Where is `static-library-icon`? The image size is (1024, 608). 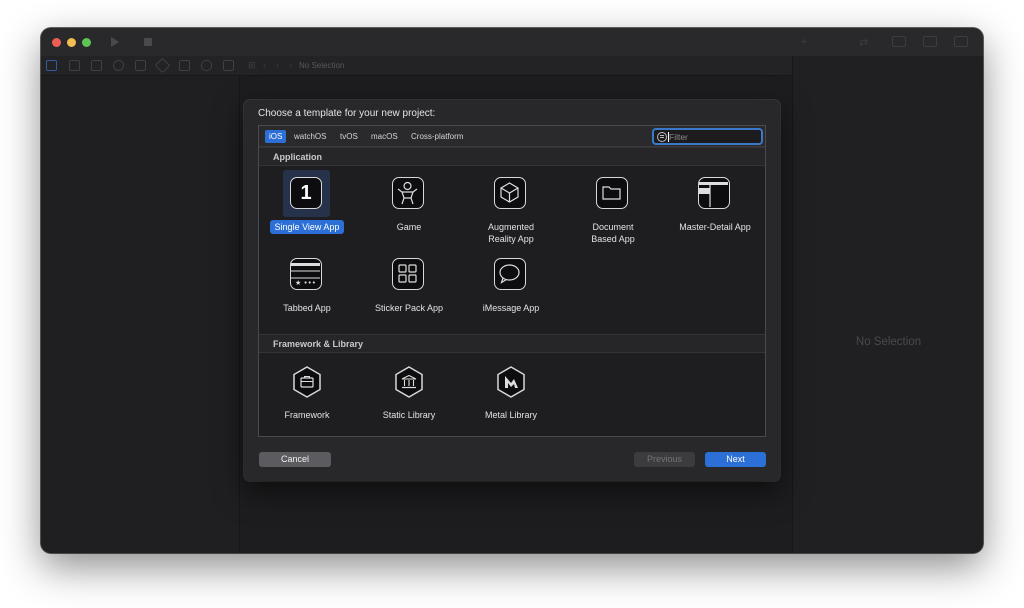 static-library-icon is located at coordinates (409, 382).